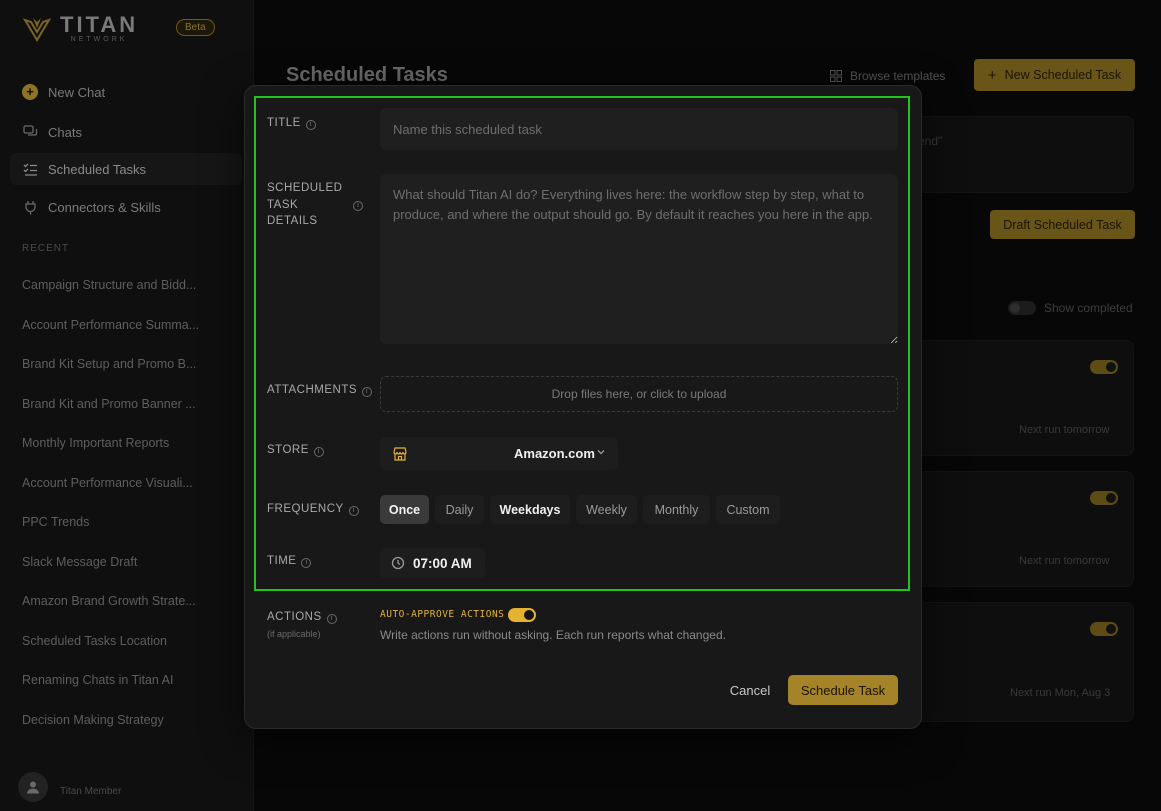  Describe the element at coordinates (1063, 75) in the screenshot. I see `new-task-label: New Scheduled Task` at that location.